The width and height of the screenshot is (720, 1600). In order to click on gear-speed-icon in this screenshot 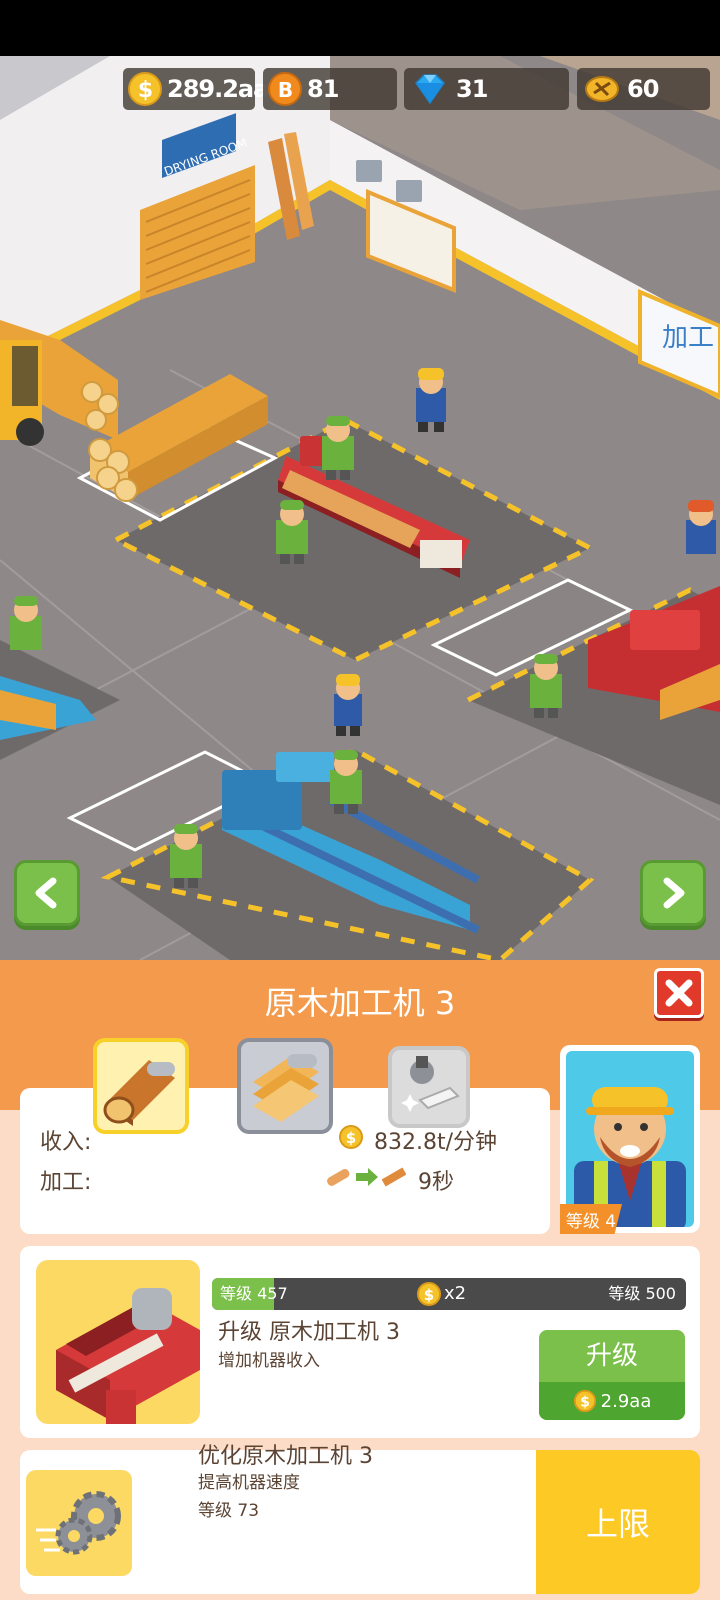, I will do `click(78, 1523)`.